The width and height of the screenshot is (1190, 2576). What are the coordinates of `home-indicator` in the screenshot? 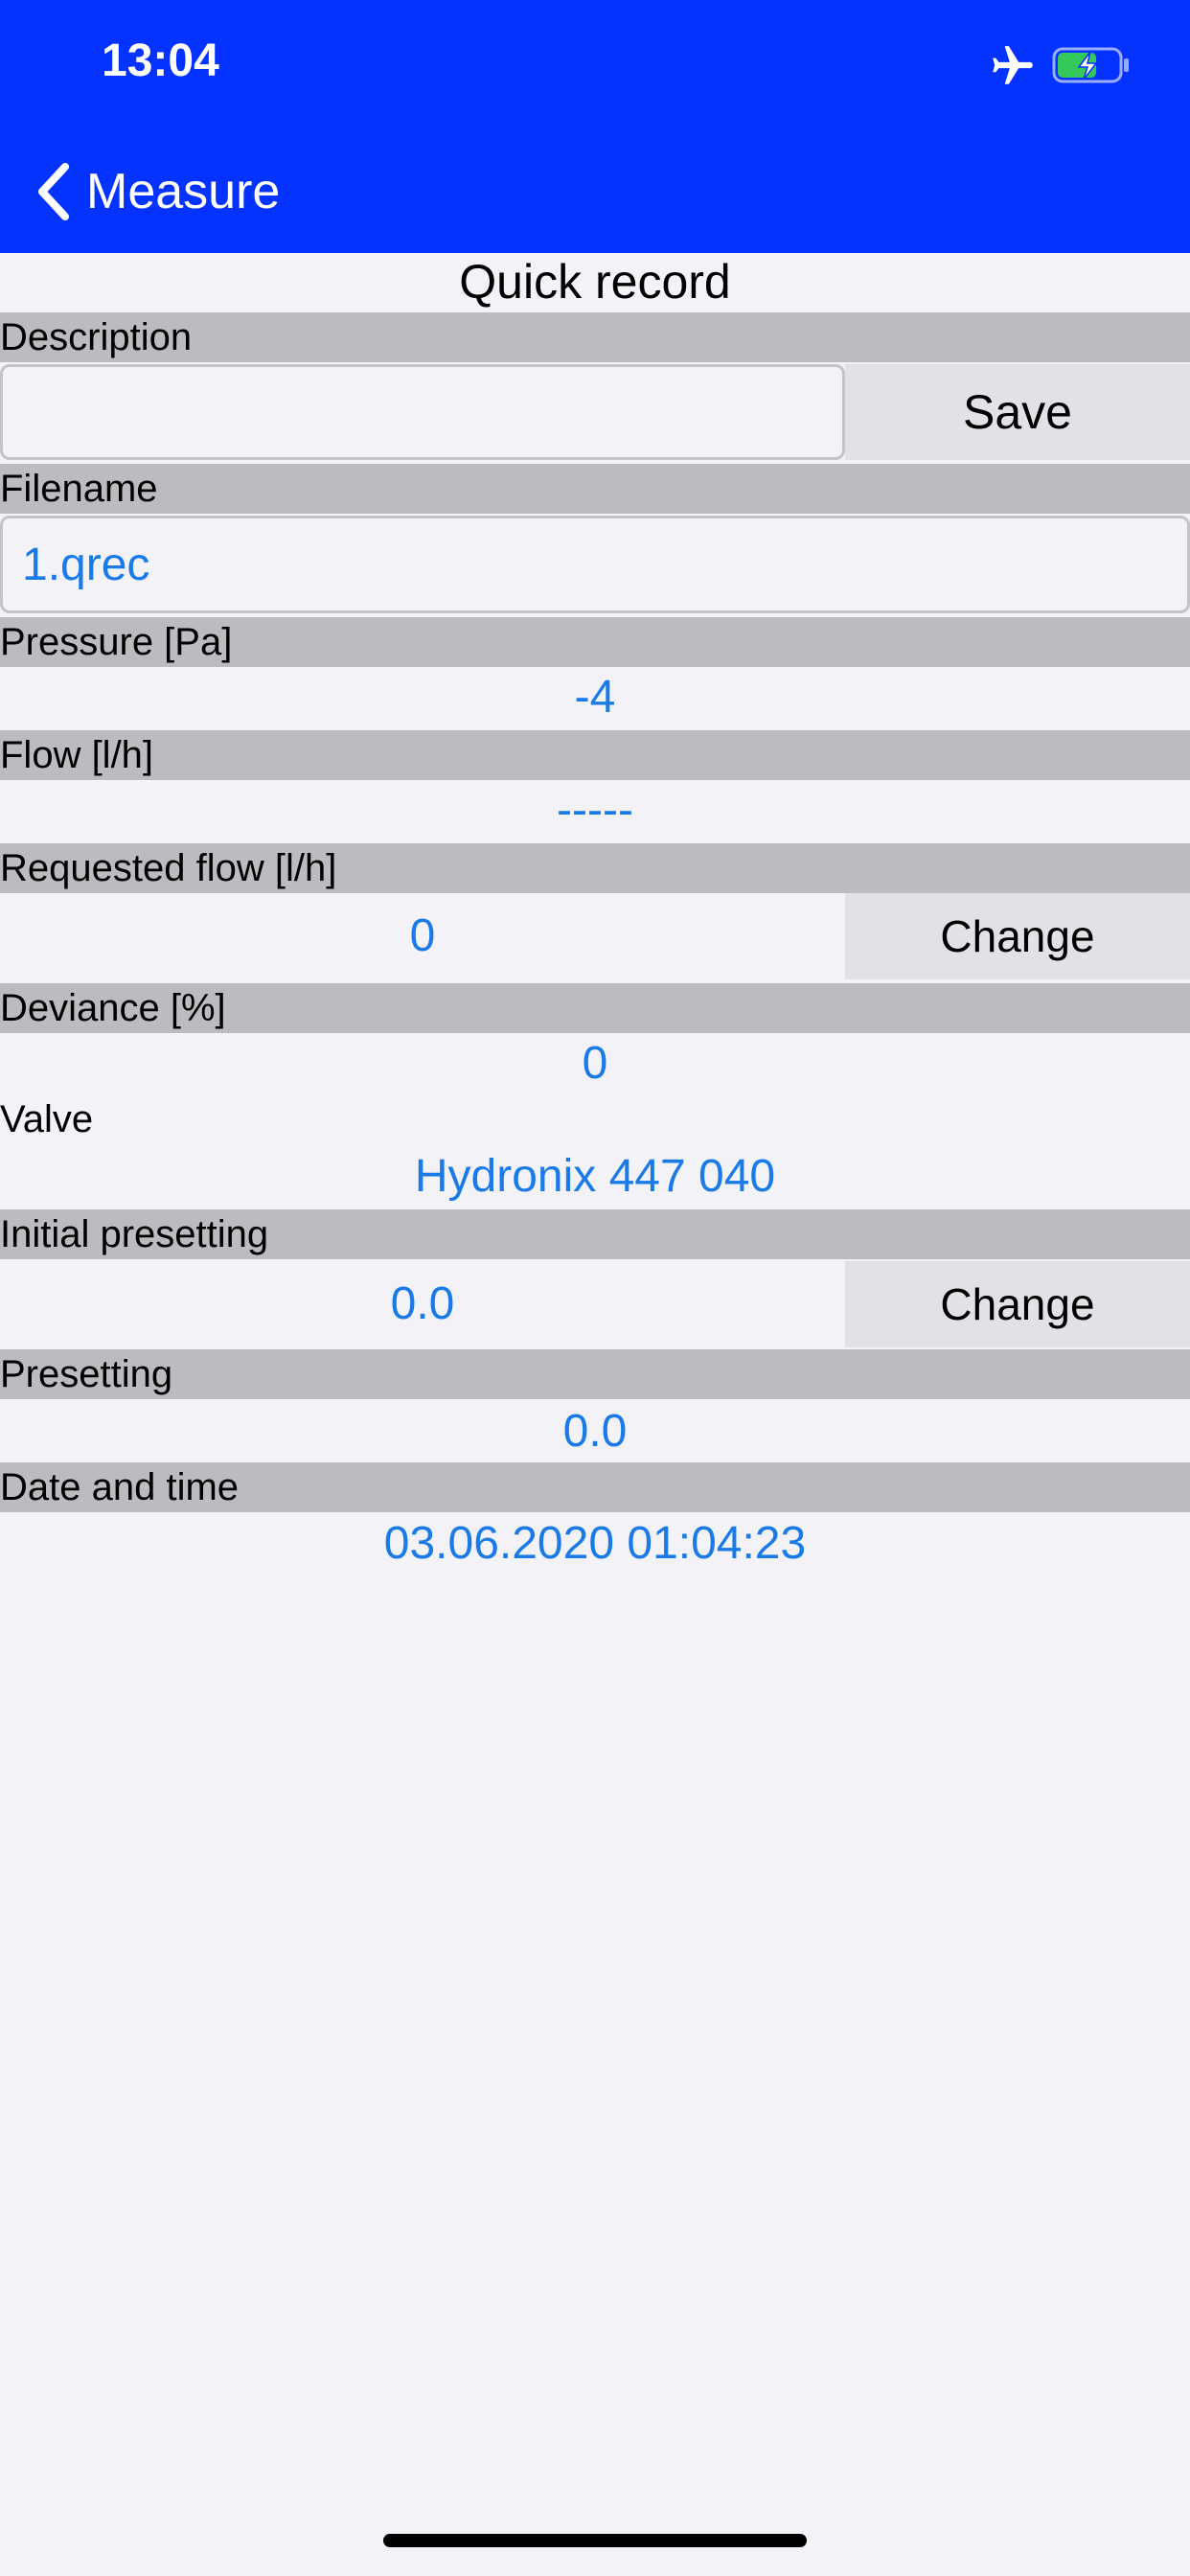 It's located at (595, 2540).